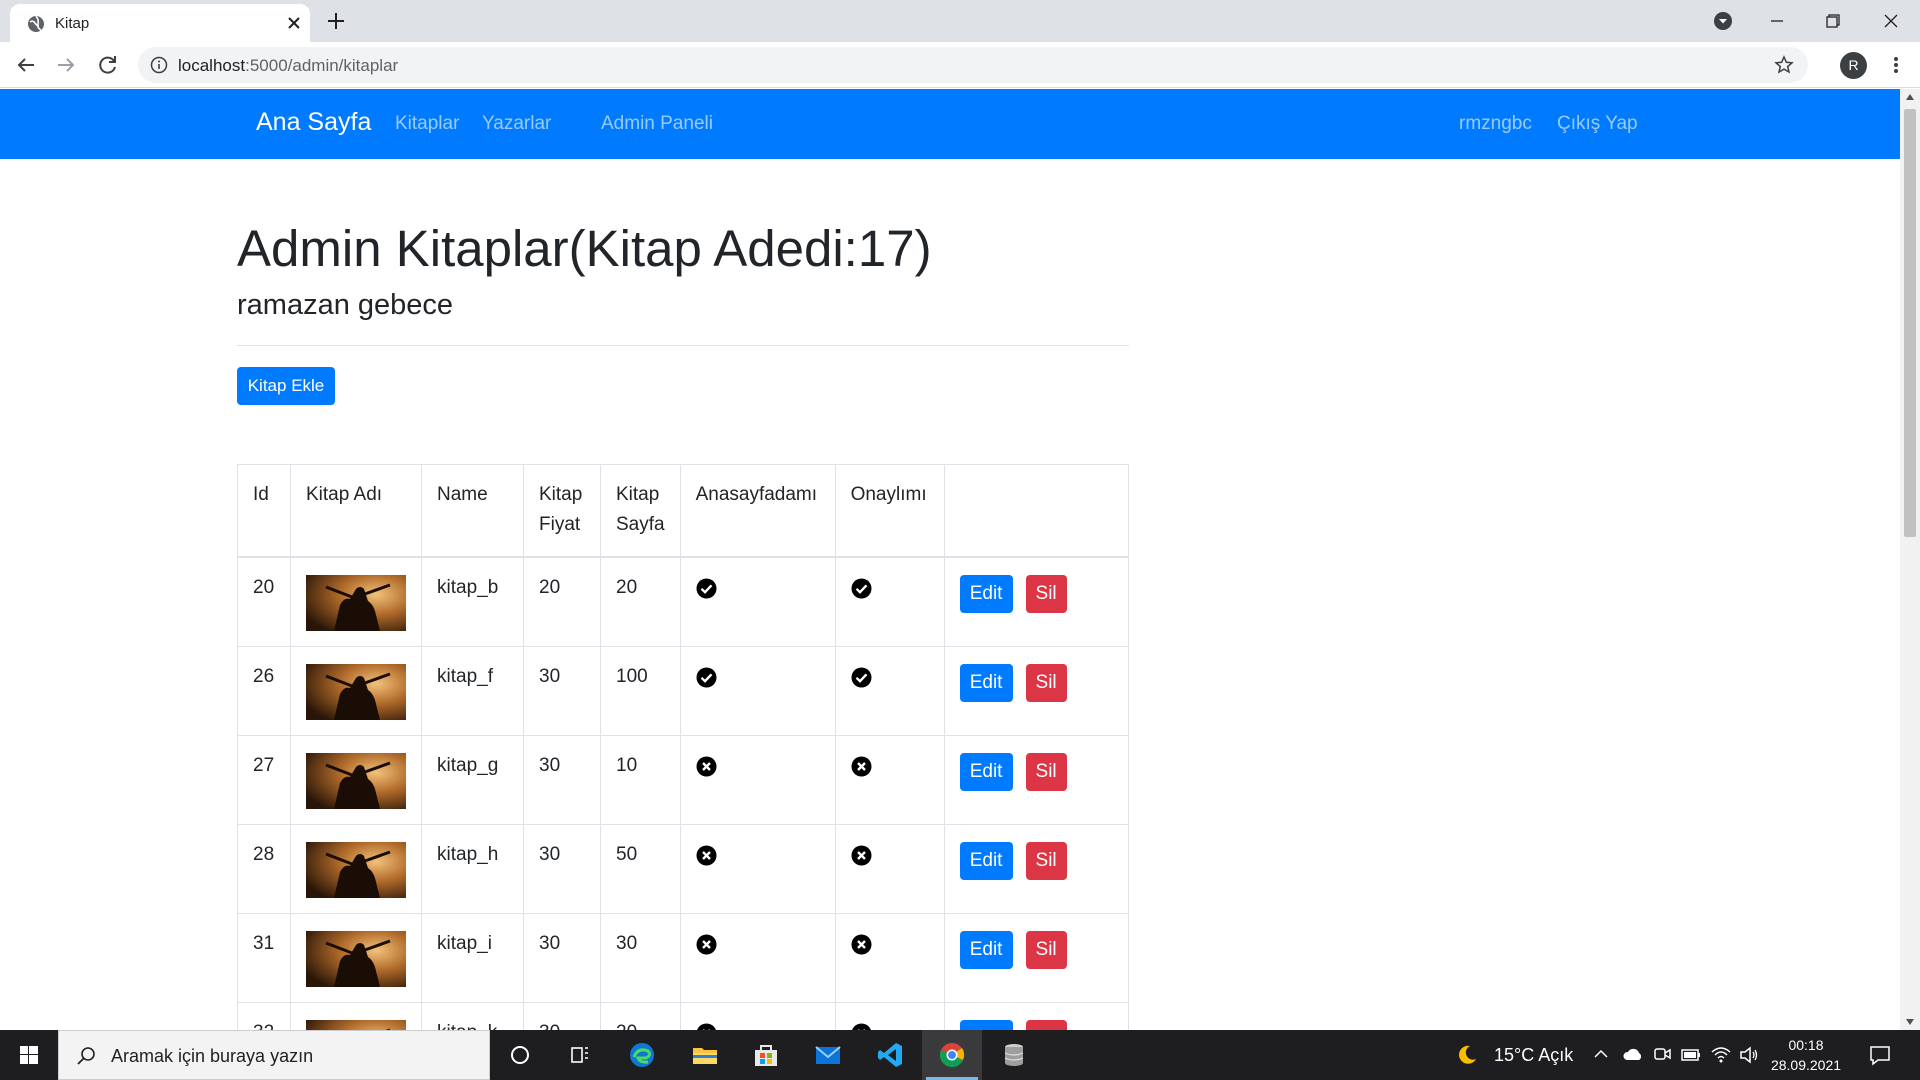  I want to click on tab-title: Kitap, so click(72, 23).